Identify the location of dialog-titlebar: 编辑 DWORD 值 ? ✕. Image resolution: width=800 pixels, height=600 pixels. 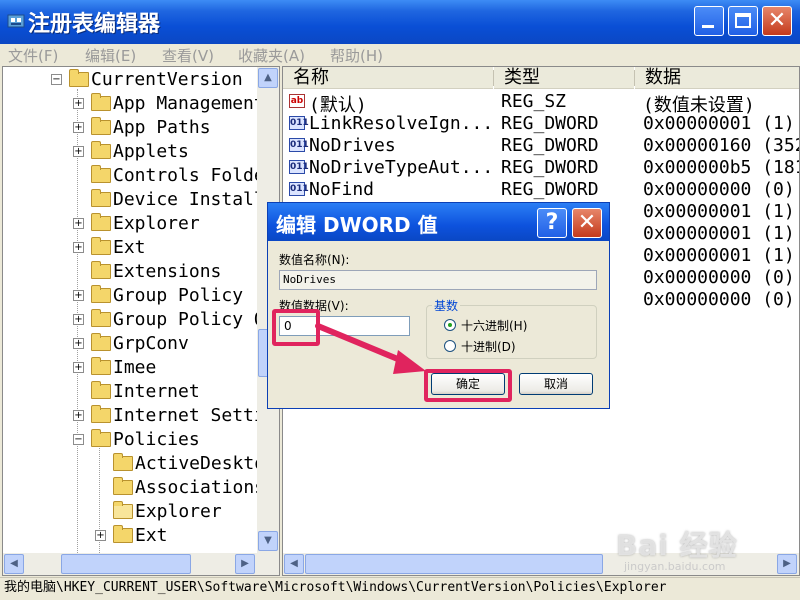
(438, 222).